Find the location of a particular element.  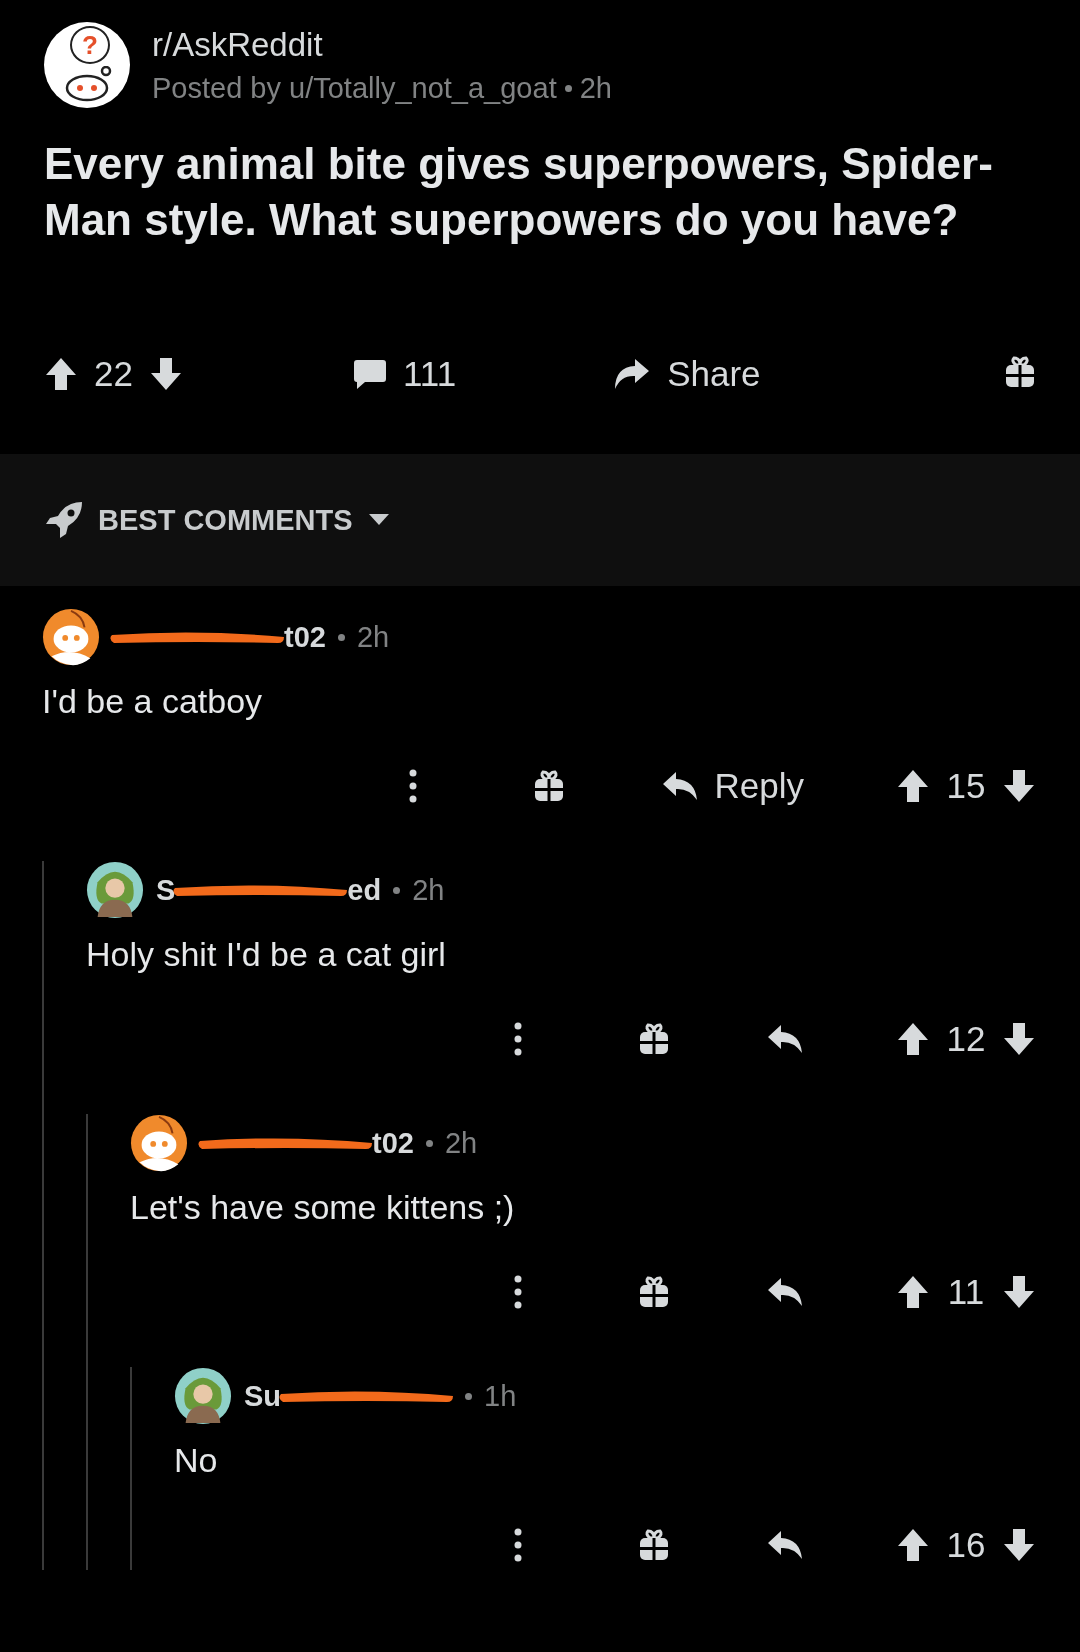

vote-score: 11 is located at coordinates (966, 1292).